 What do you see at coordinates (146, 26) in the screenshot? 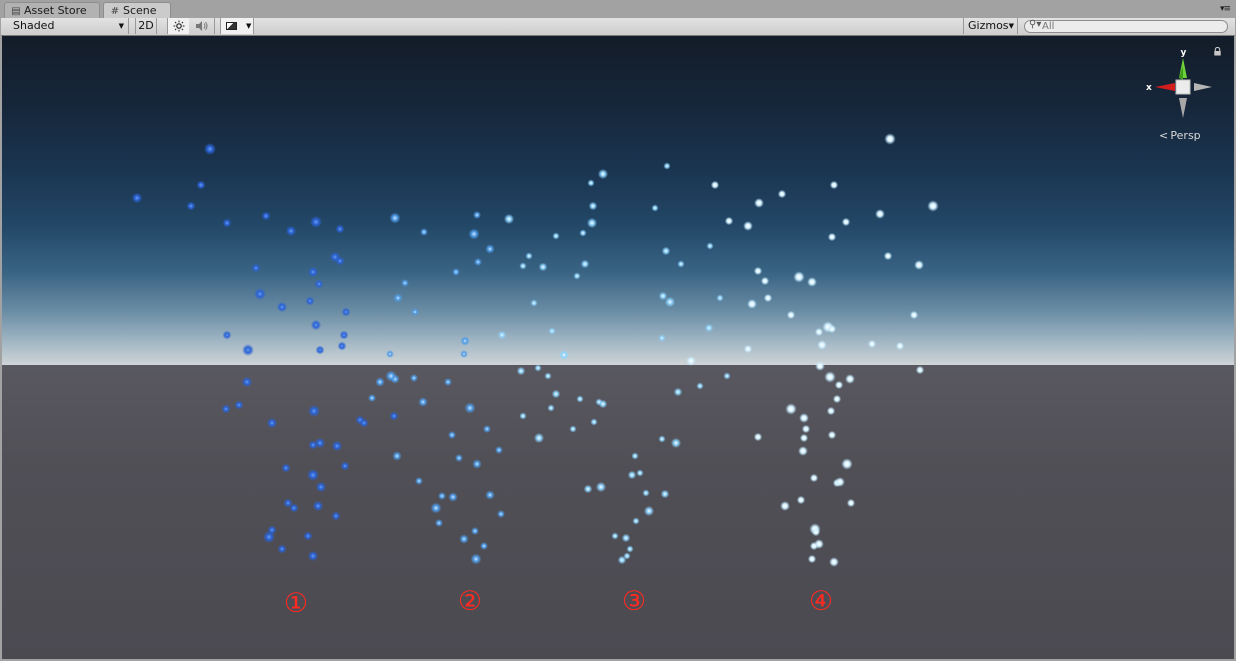
I see `2d-mode-toggle: 2D` at bounding box center [146, 26].